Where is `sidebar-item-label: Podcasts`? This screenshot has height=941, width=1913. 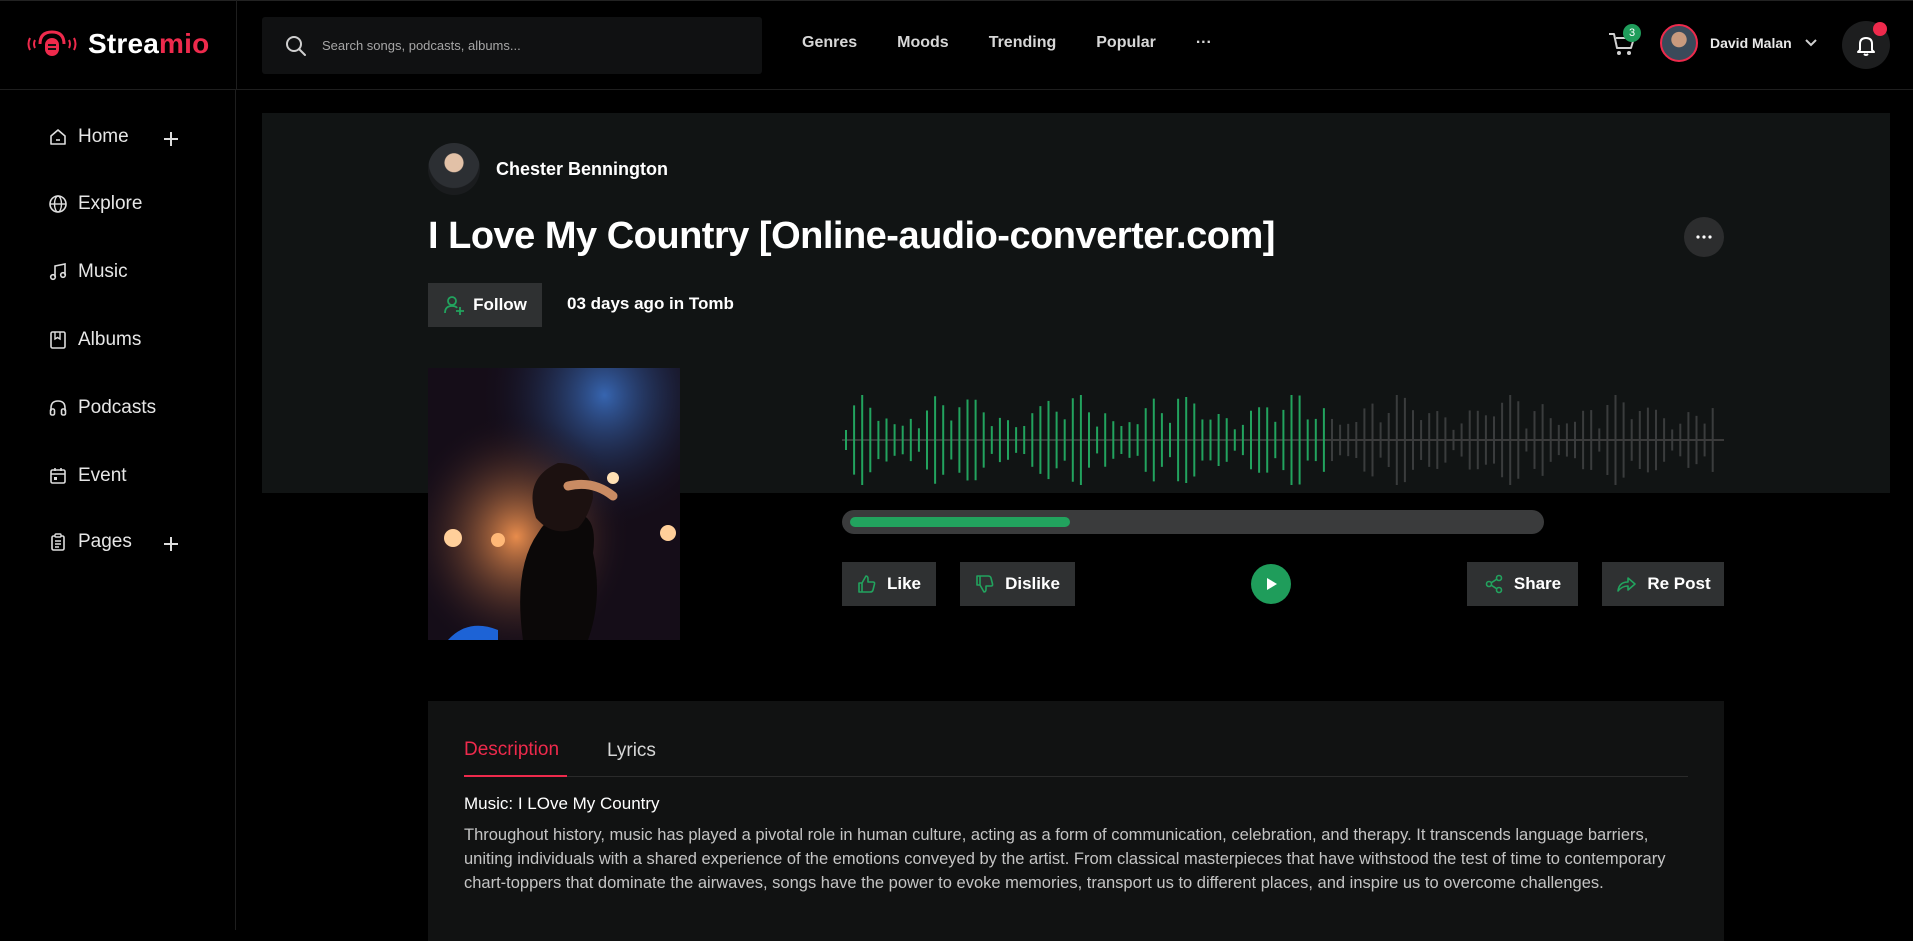
sidebar-item-label: Podcasts is located at coordinates (117, 407).